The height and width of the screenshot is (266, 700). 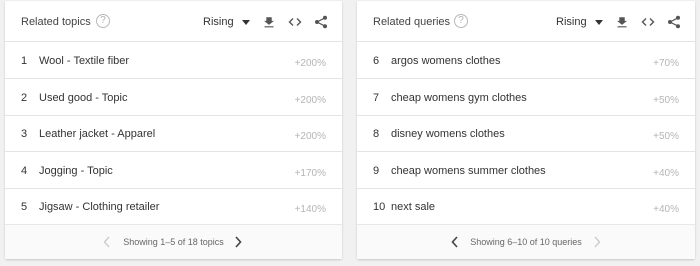 What do you see at coordinates (24, 98) in the screenshot?
I see `rank-number: 2` at bounding box center [24, 98].